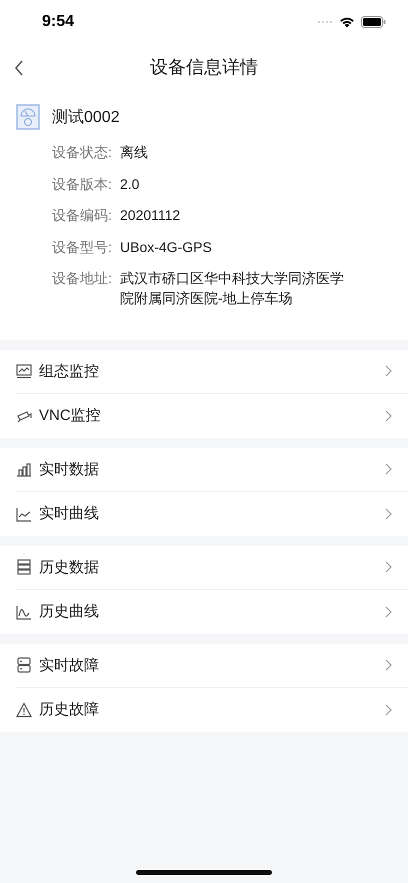 The height and width of the screenshot is (883, 408). I want to click on field-value: 20201112, so click(151, 215).